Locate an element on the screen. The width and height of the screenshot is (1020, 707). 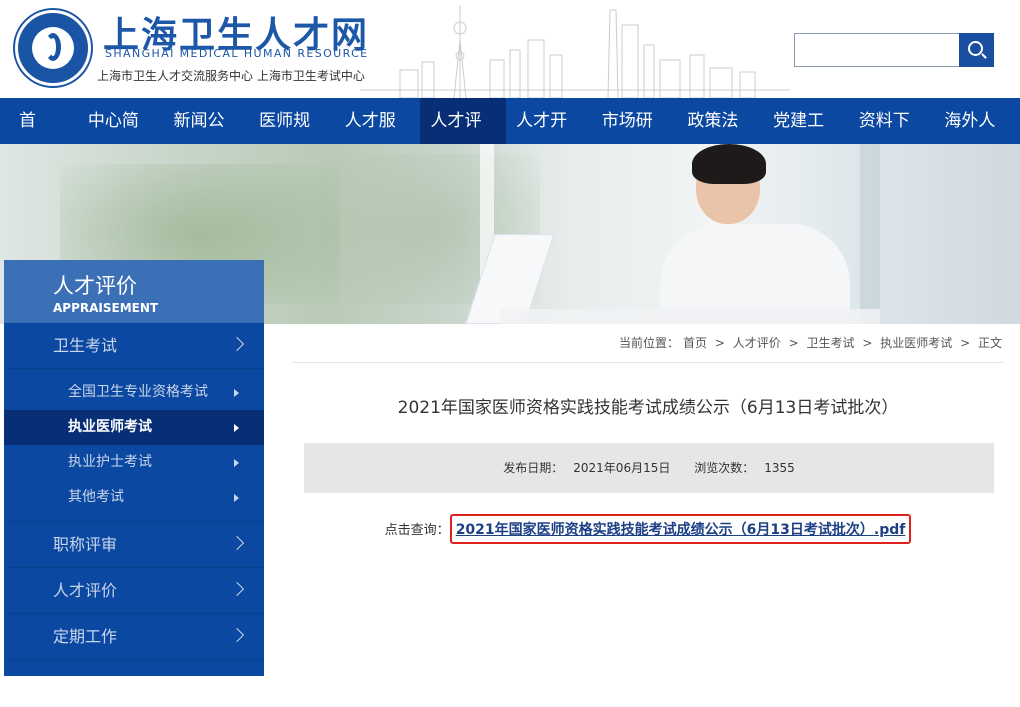
nav-item-news: 新闻公告 is located at coordinates (206, 137).